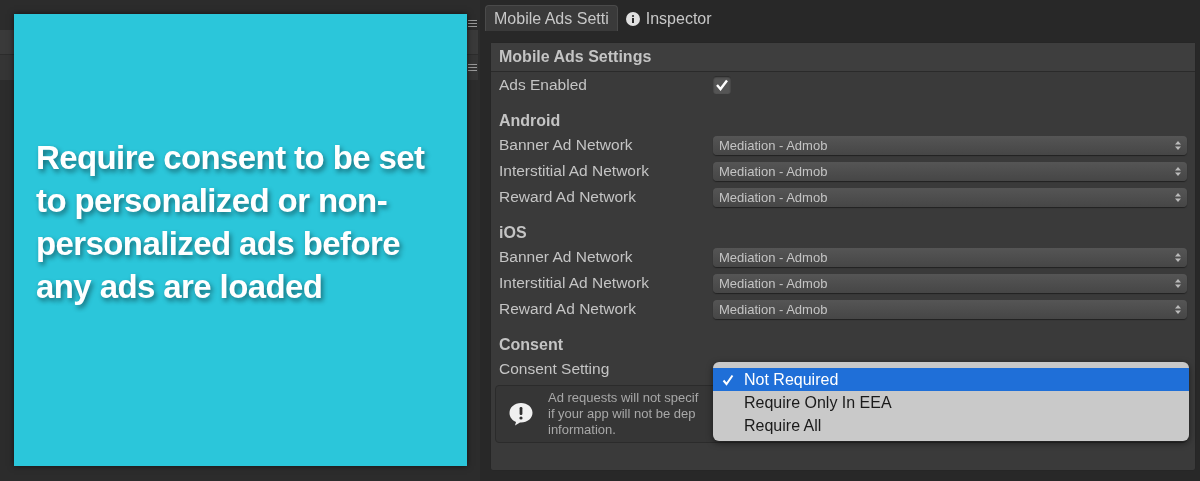  What do you see at coordinates (843, 57) in the screenshot?
I see `panel-title: Mobile Ads Settings` at bounding box center [843, 57].